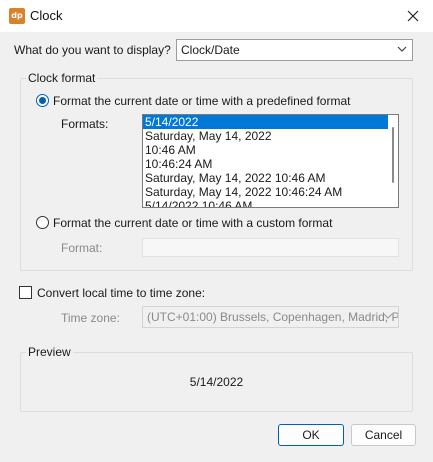  I want to click on close-icon, so click(413, 16).